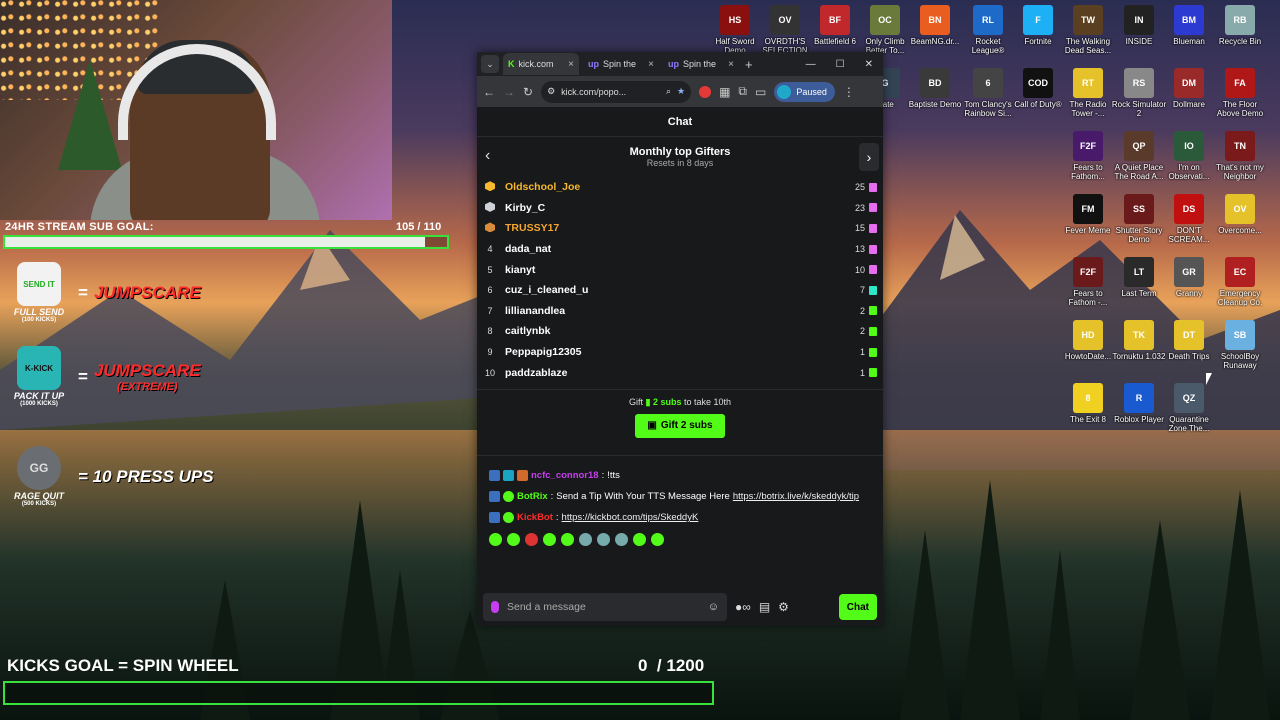 This screenshot has height=720, width=1280. Describe the element at coordinates (487, 156) in the screenshot. I see `chevron-left-icon: ‹` at that location.